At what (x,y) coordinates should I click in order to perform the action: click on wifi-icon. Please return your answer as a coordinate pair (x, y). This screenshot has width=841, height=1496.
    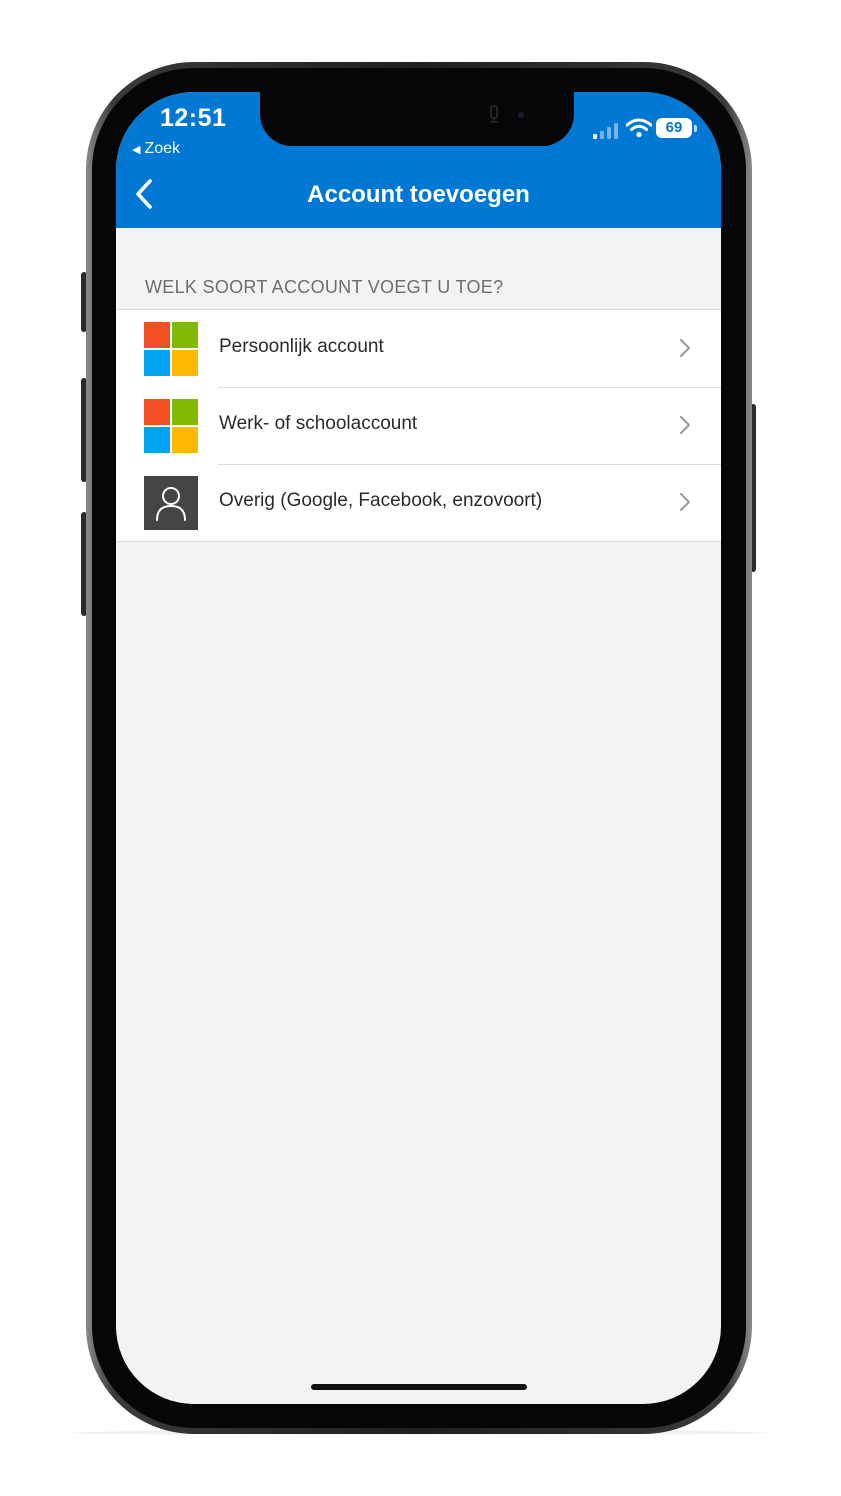
    Looking at the image, I should click on (639, 128).